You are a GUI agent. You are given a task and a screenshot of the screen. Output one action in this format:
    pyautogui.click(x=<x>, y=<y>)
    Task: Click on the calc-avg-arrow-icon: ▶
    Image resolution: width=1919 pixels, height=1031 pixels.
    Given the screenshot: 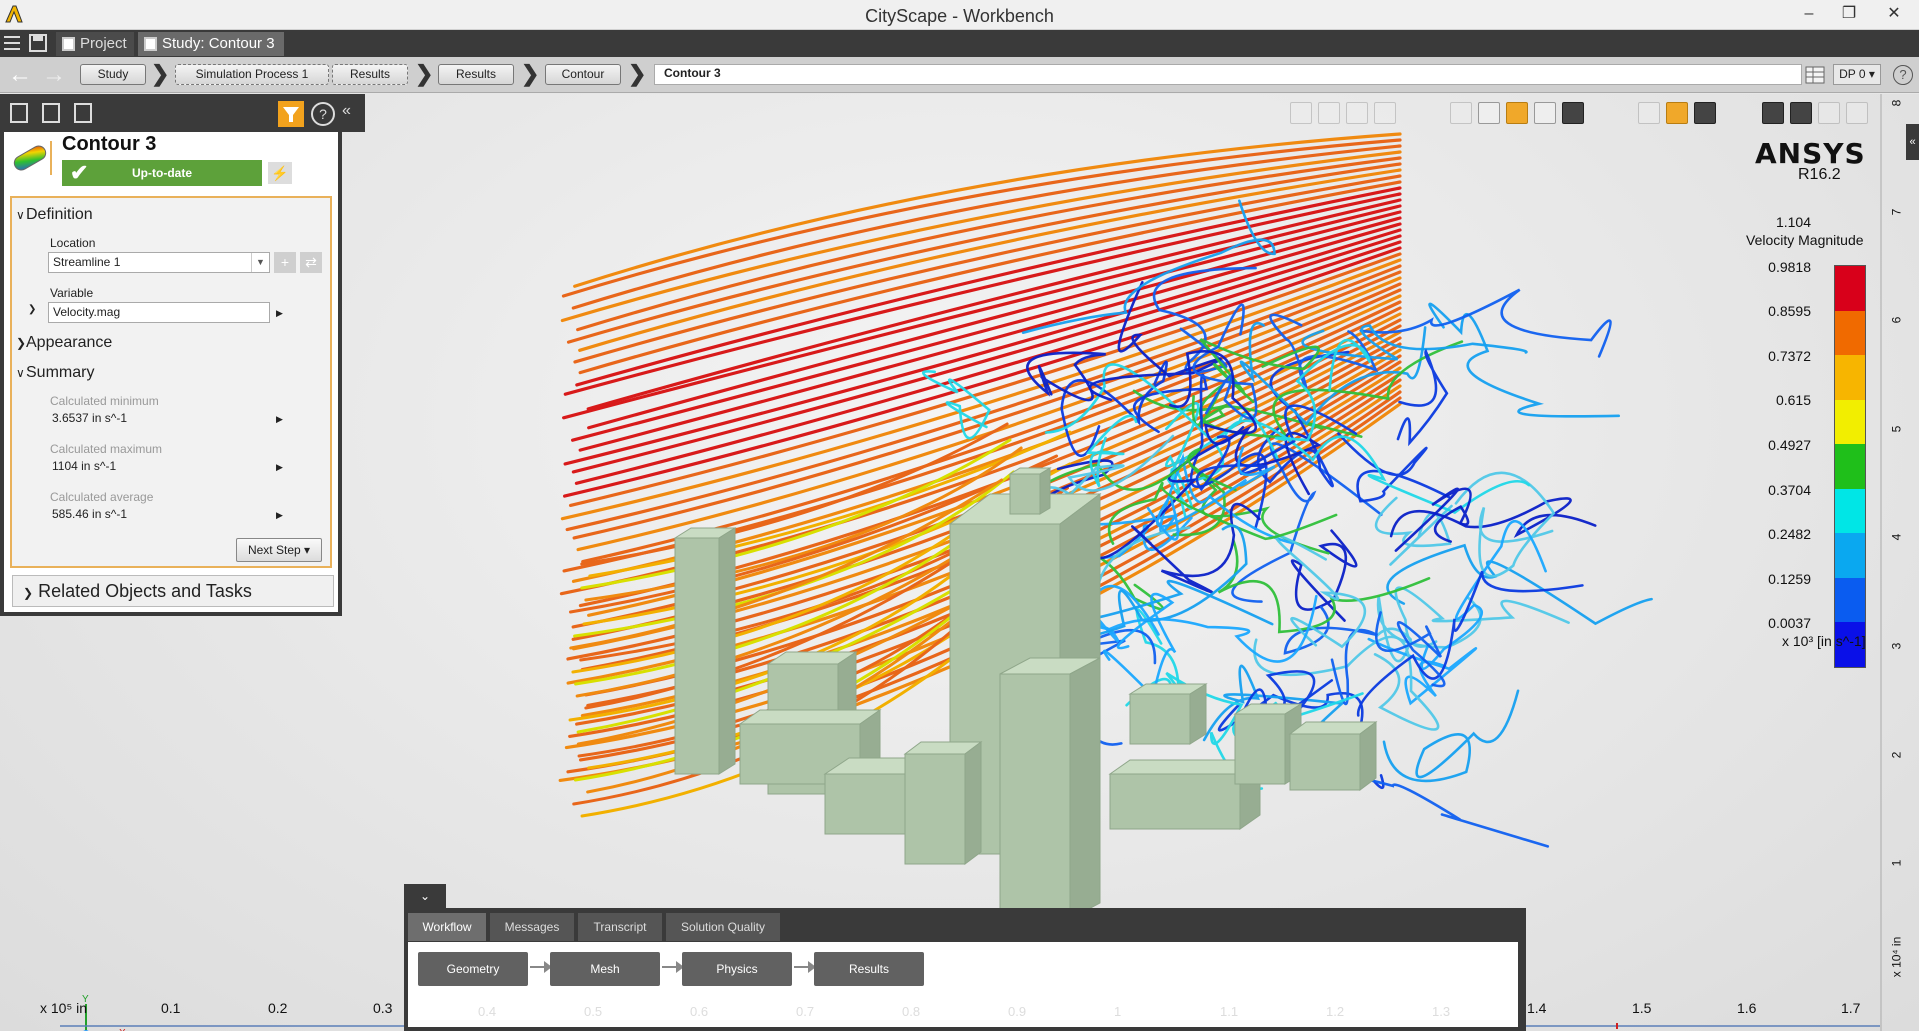 What is the action you would take?
    pyautogui.click(x=279, y=515)
    